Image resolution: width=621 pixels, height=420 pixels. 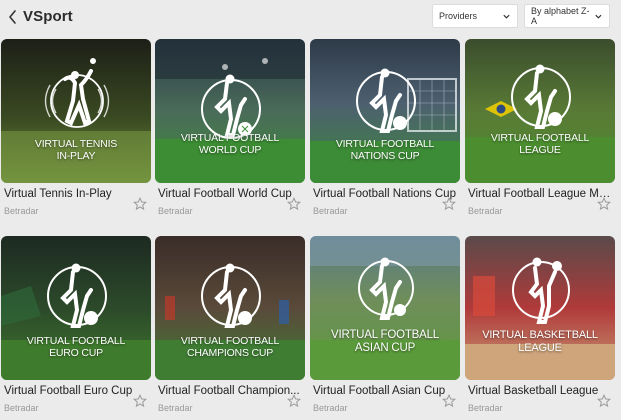 What do you see at coordinates (385, 111) in the screenshot?
I see `game-thumbnail: VIRTUAL FOOTBALL NATIONS CUP` at bounding box center [385, 111].